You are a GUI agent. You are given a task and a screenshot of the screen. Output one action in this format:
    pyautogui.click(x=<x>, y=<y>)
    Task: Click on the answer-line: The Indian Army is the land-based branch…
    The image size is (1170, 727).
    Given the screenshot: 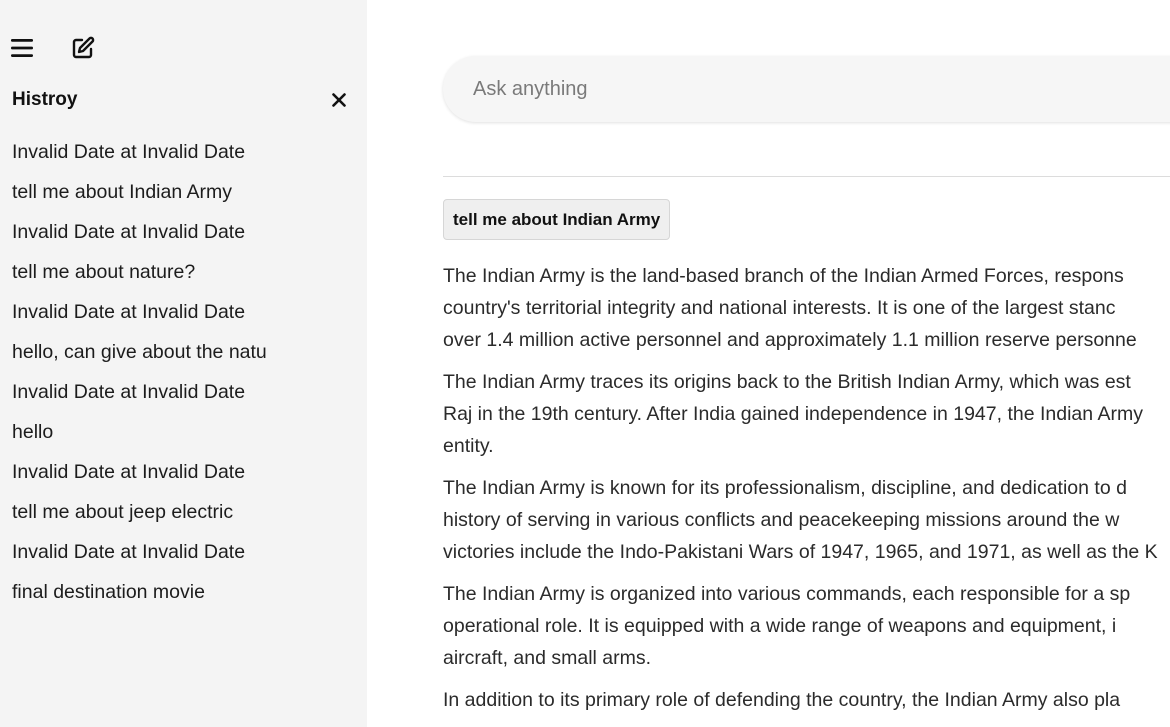 What is the action you would take?
    pyautogui.click(x=783, y=276)
    